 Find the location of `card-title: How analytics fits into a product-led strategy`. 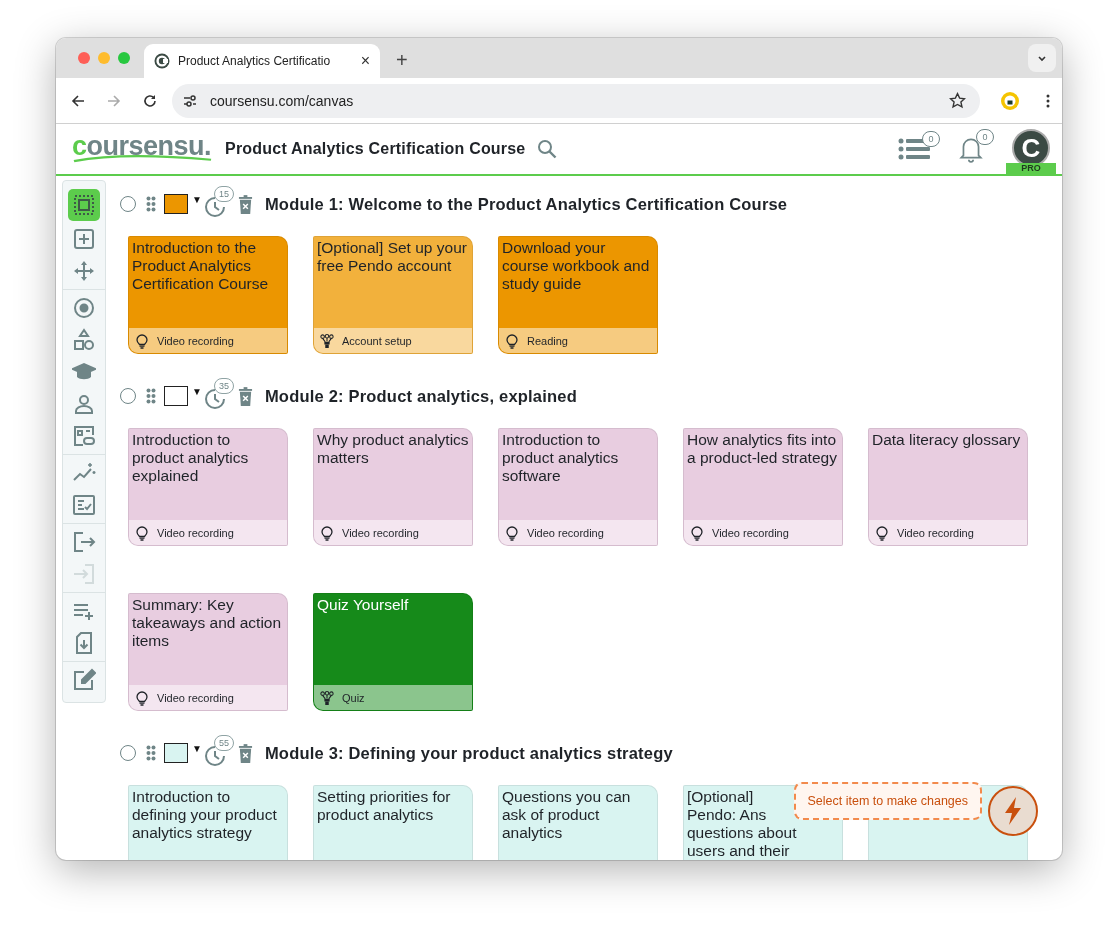

card-title: How analytics fits into a product-led strategy is located at coordinates (762, 449).